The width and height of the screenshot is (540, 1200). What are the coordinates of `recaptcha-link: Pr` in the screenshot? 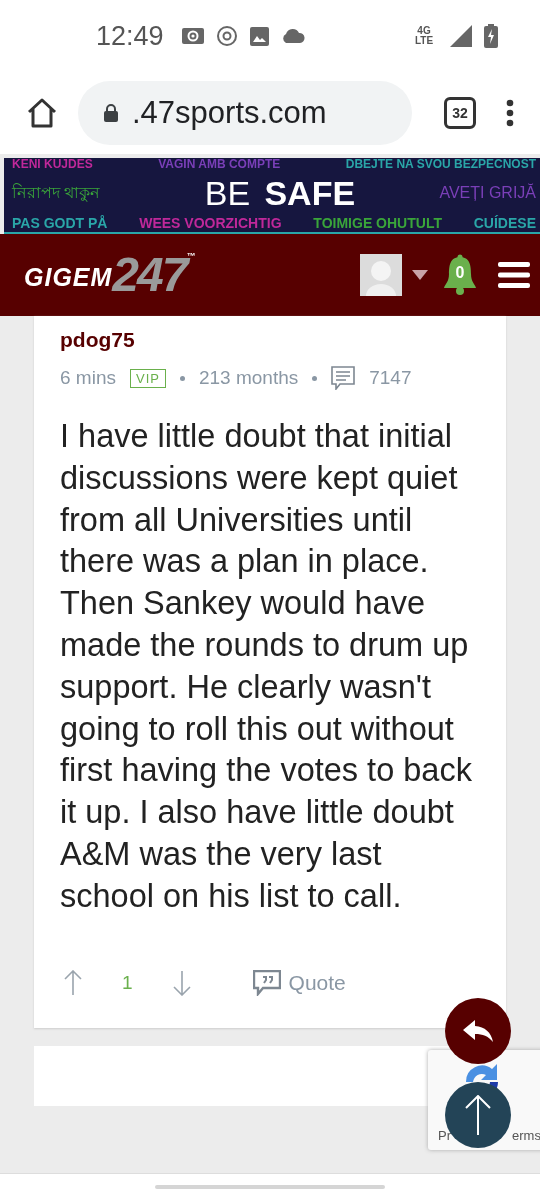 It's located at (444, 1135).